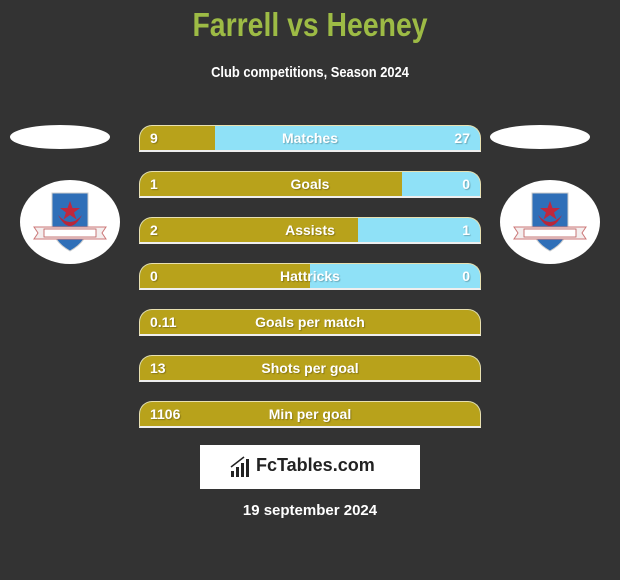  I want to click on competition-subtitle: Club competitions, Season 2024, so click(310, 72).